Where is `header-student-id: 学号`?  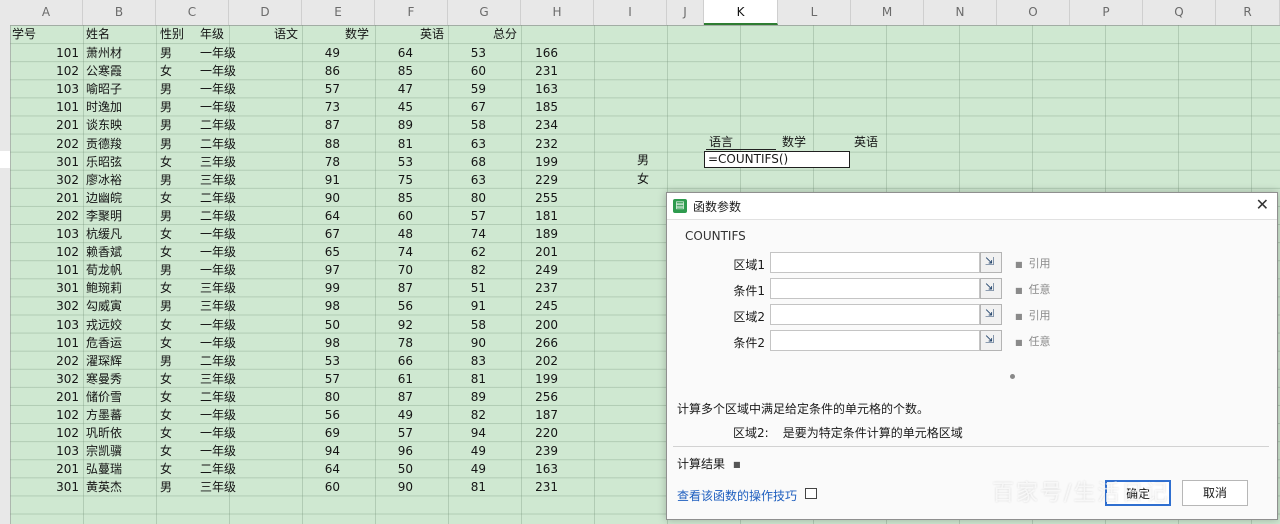
header-student-id: 学号 is located at coordinates (24, 34).